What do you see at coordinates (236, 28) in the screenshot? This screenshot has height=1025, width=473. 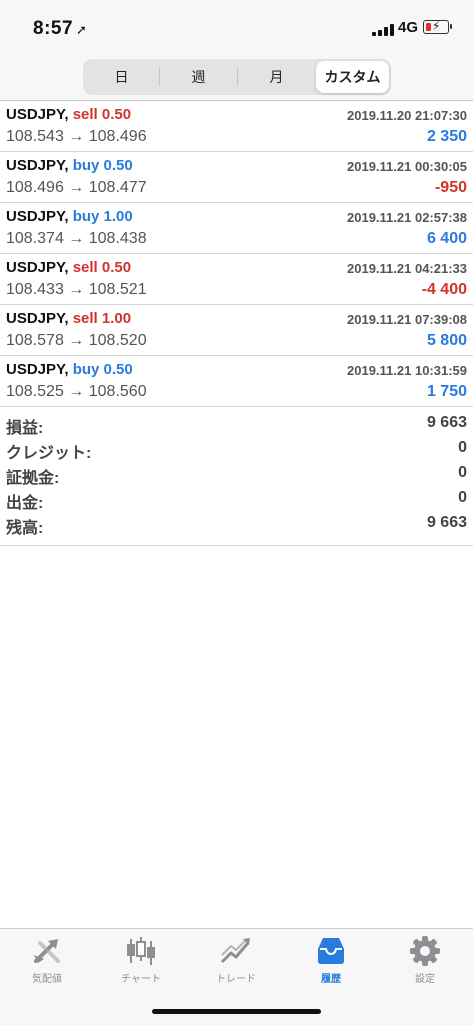 I see `status-bar: 8:57 ➚ 4G ⚡` at bounding box center [236, 28].